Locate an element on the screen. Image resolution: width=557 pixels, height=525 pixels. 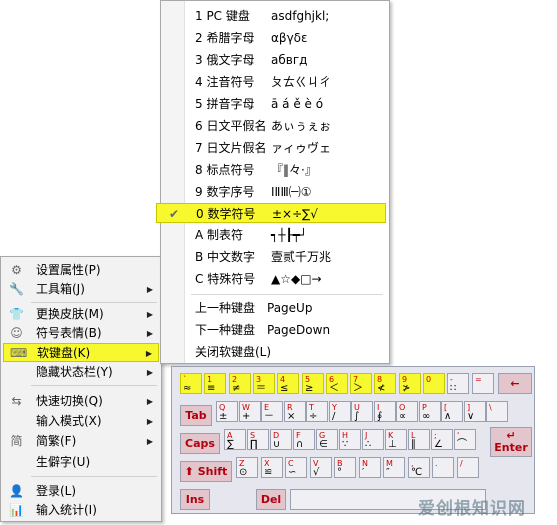
submenu-item-russian: 3 俄文字母 абвгд is located at coordinates (275, 60).